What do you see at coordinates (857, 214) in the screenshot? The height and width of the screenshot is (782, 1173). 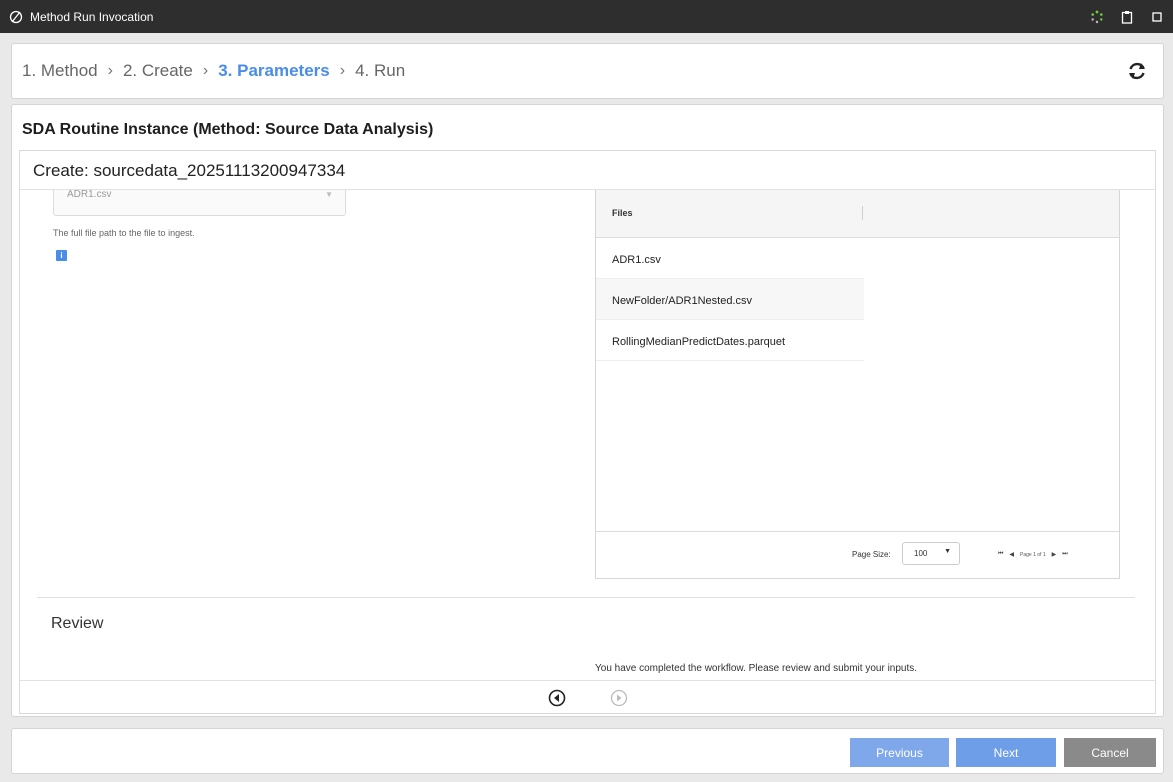 I see `files-grid-header: Files` at bounding box center [857, 214].